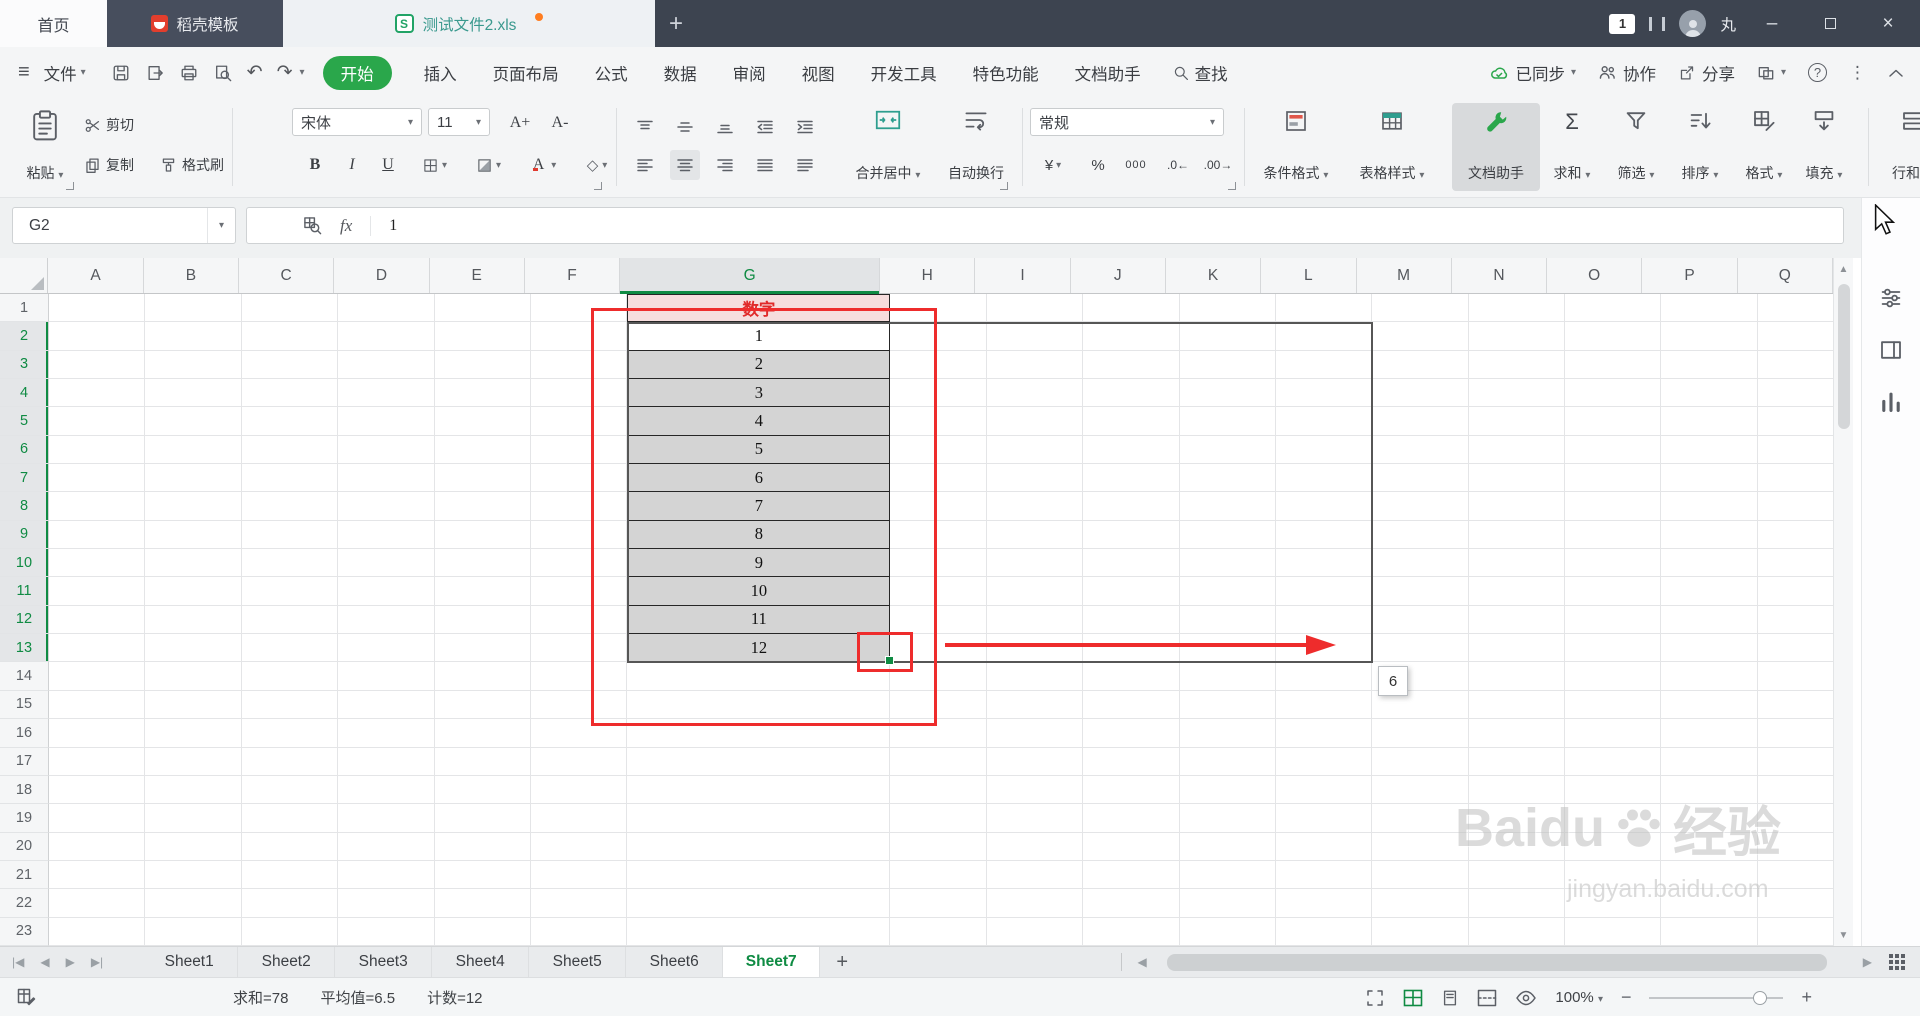 The image size is (1920, 1016). What do you see at coordinates (1324, 705) in the screenshot?
I see `cell-L15` at bounding box center [1324, 705].